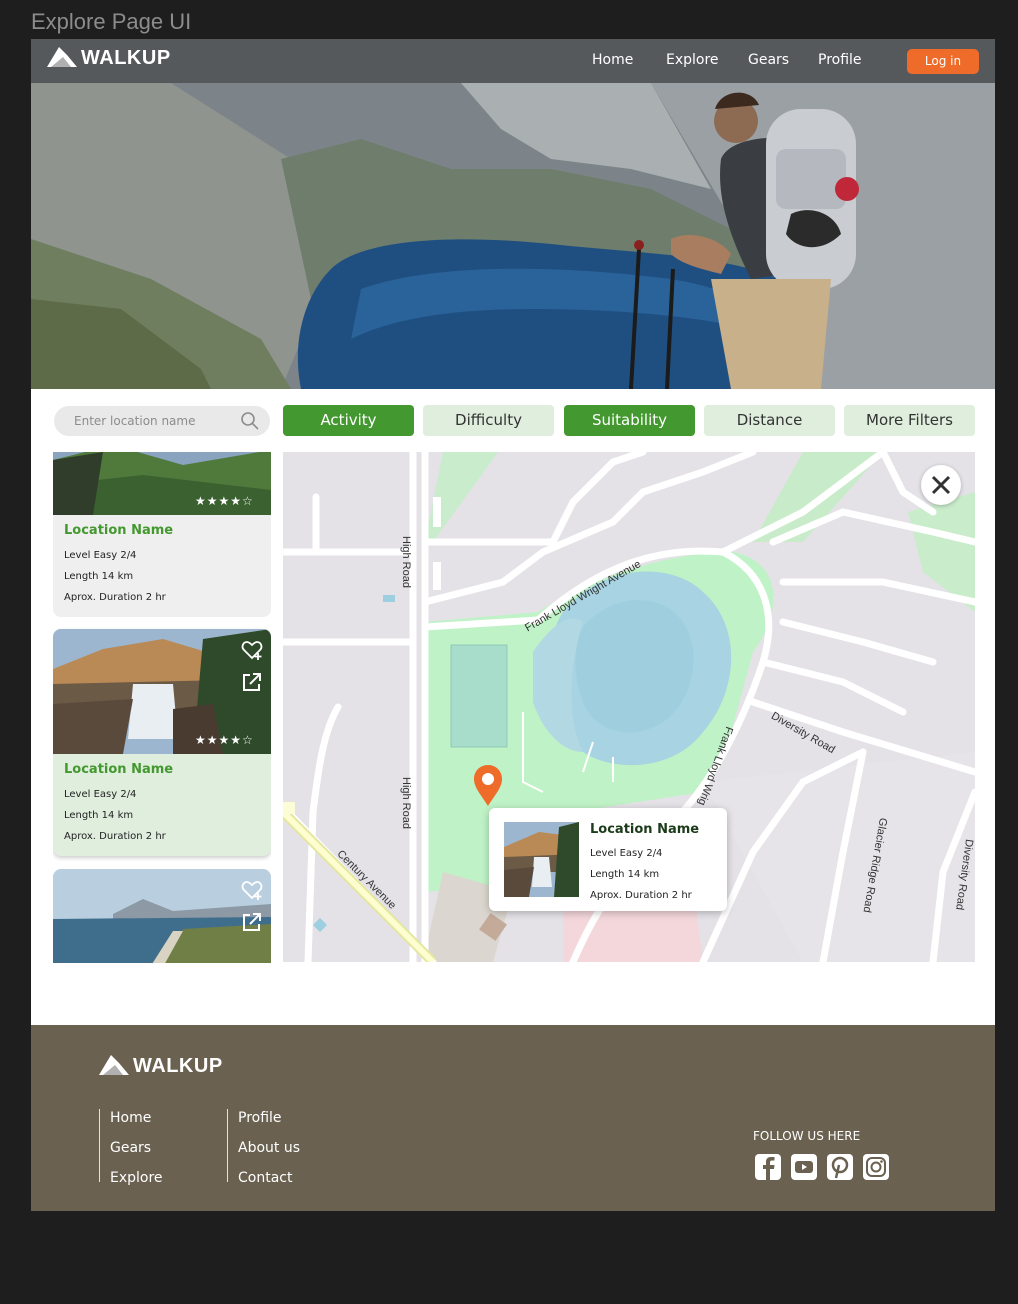  I want to click on location-card, so click(162, 916).